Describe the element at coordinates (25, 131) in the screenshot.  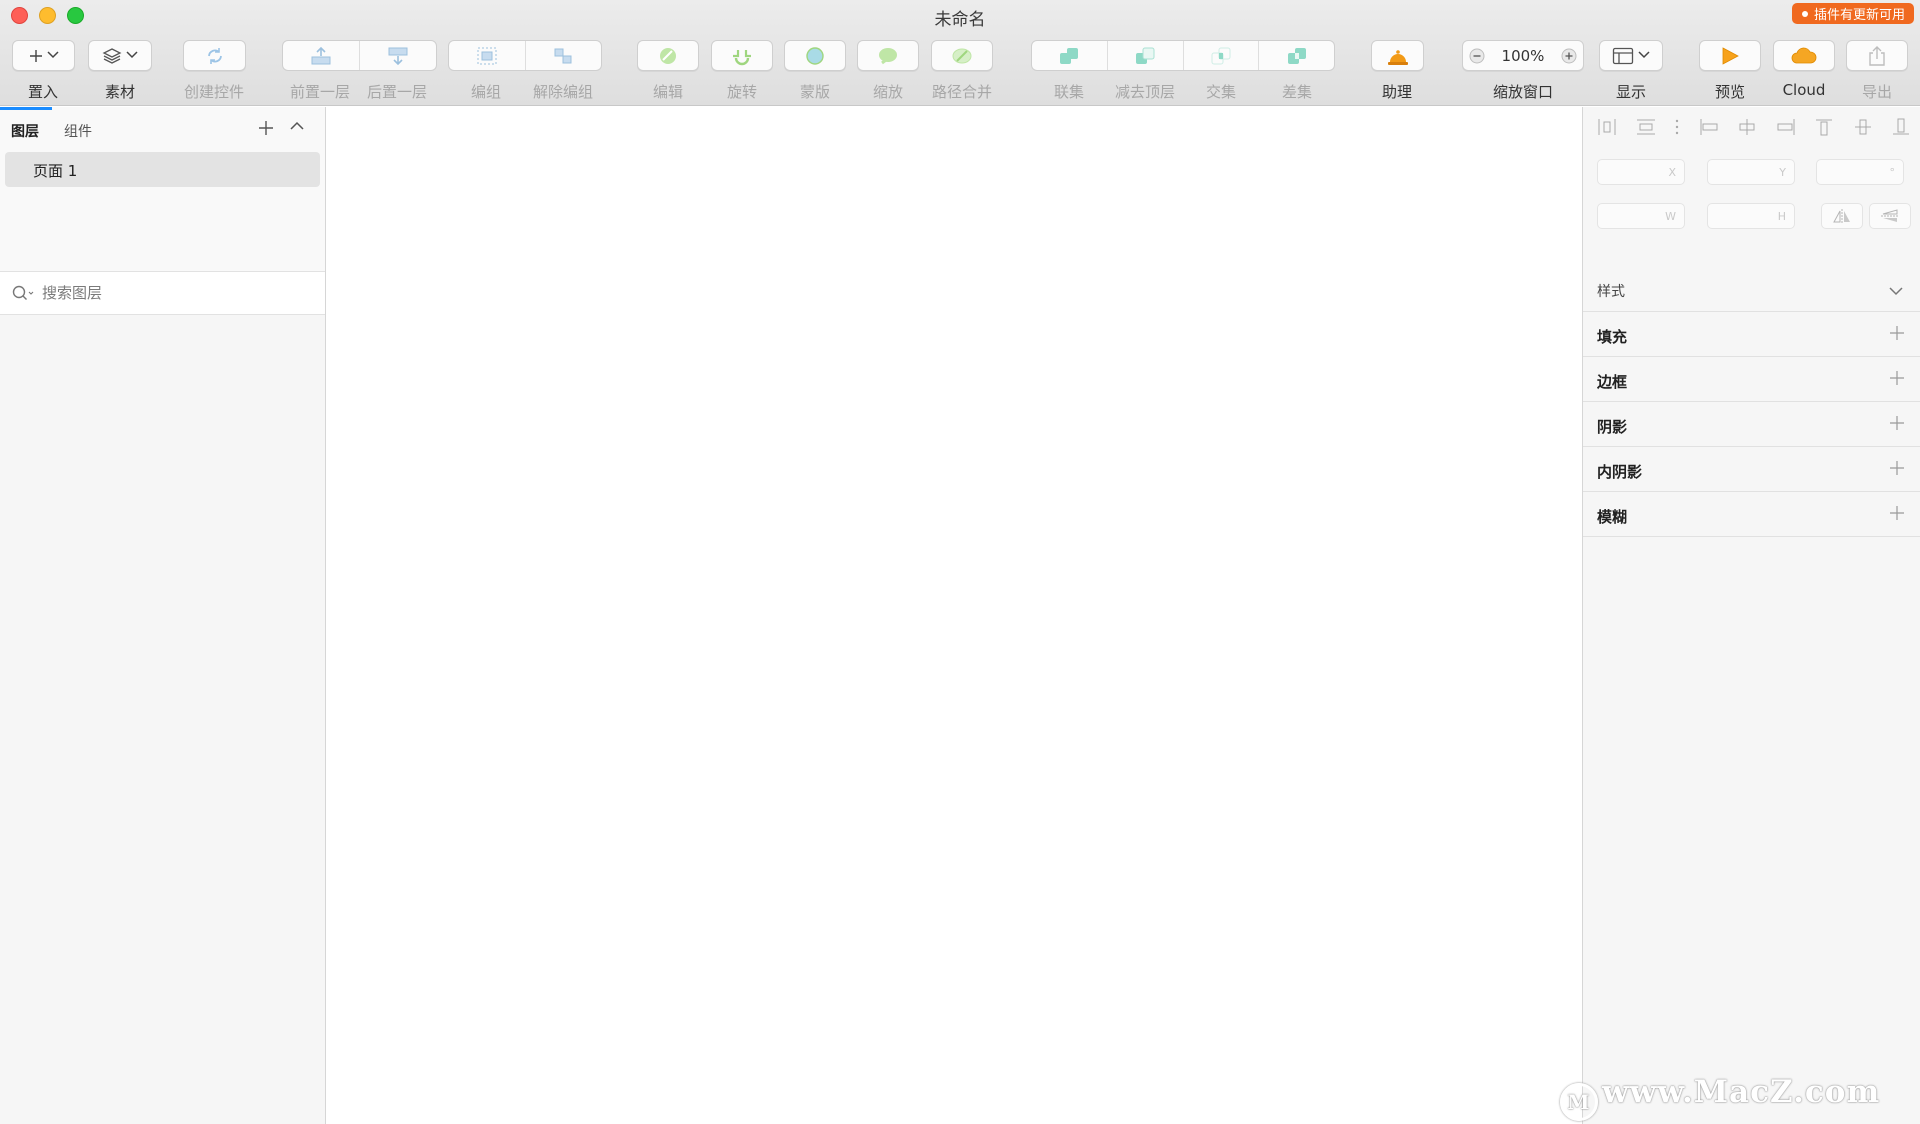
I see `tab-layers: 图层` at that location.